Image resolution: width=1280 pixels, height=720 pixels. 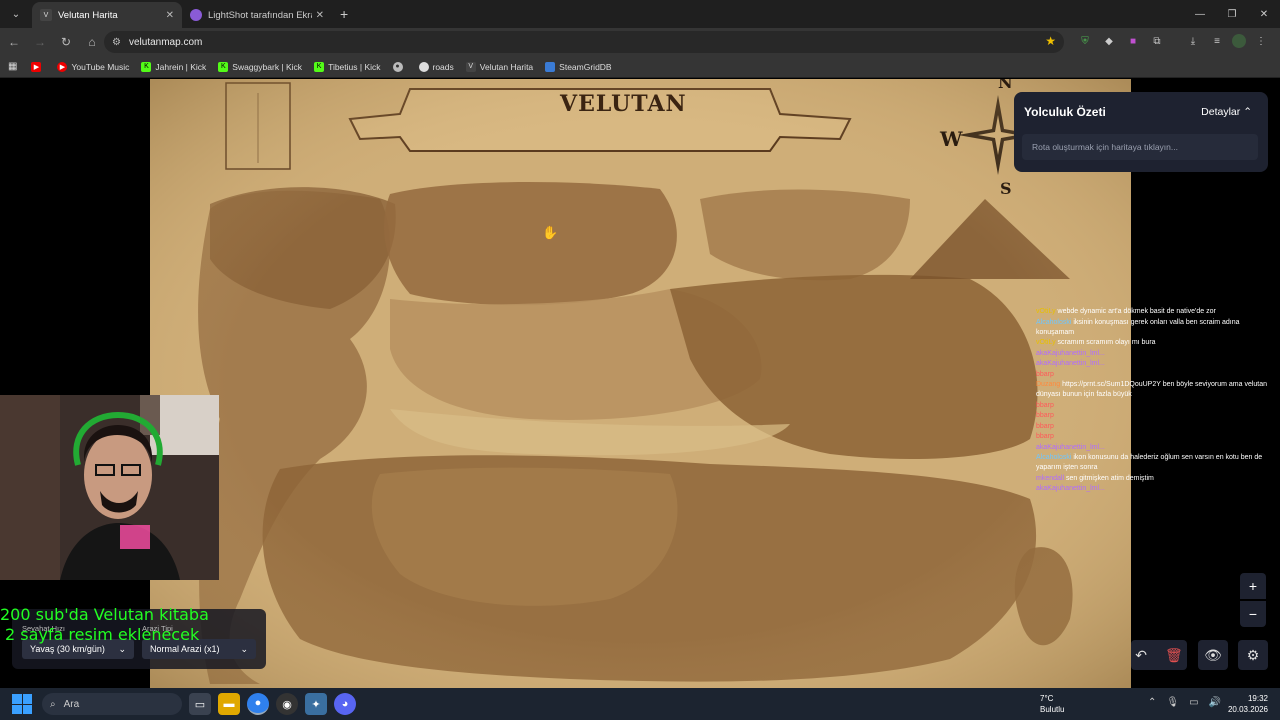 What do you see at coordinates (287, 704) in the screenshot?
I see `obs-icon: ◉` at bounding box center [287, 704].